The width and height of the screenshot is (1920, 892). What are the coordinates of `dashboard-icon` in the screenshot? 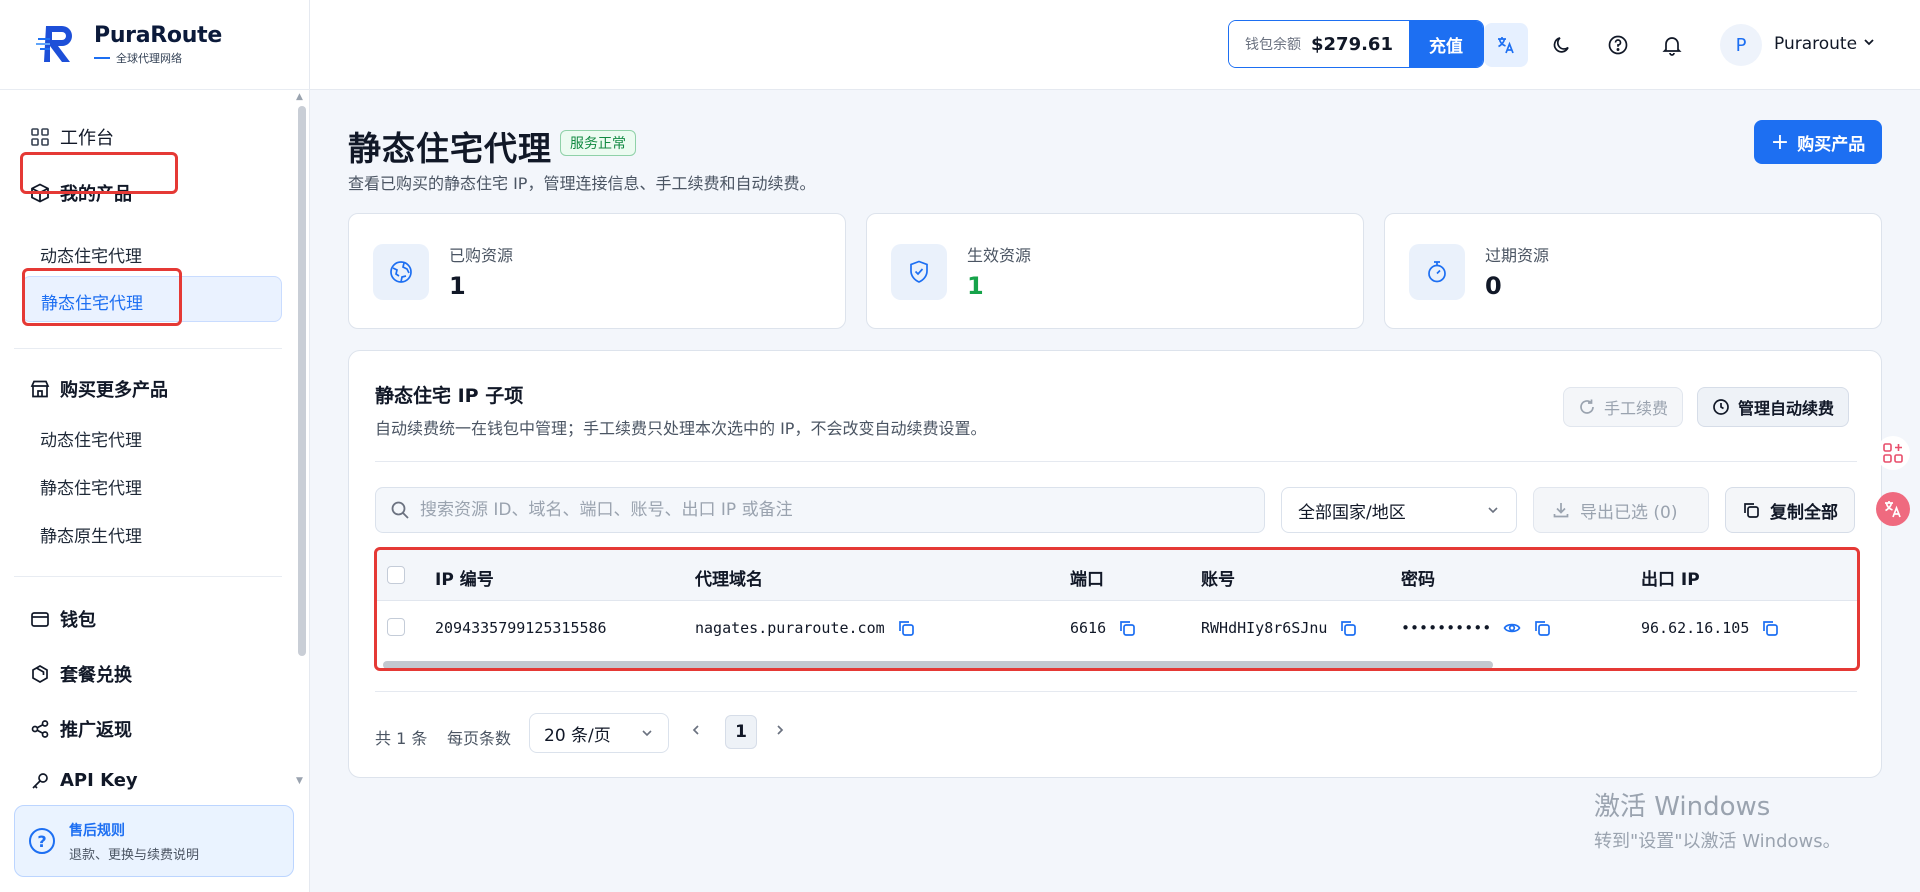 It's located at (40, 137).